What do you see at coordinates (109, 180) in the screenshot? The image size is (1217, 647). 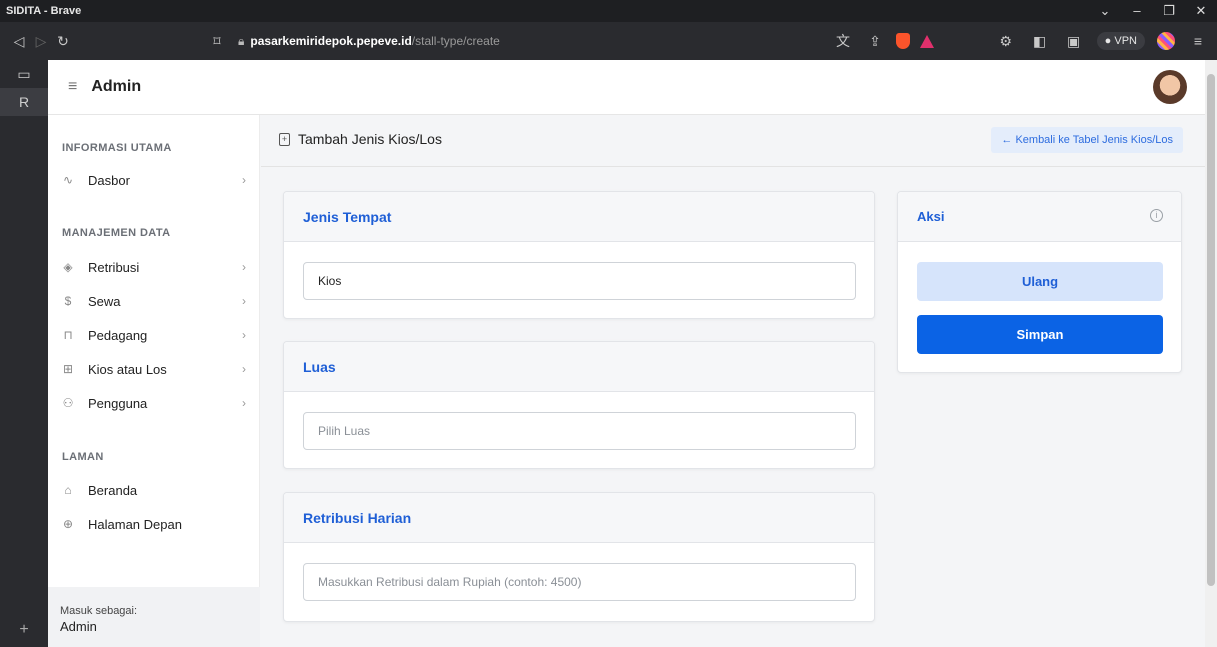 I see `sidebar-item-label: Dasbor` at bounding box center [109, 180].